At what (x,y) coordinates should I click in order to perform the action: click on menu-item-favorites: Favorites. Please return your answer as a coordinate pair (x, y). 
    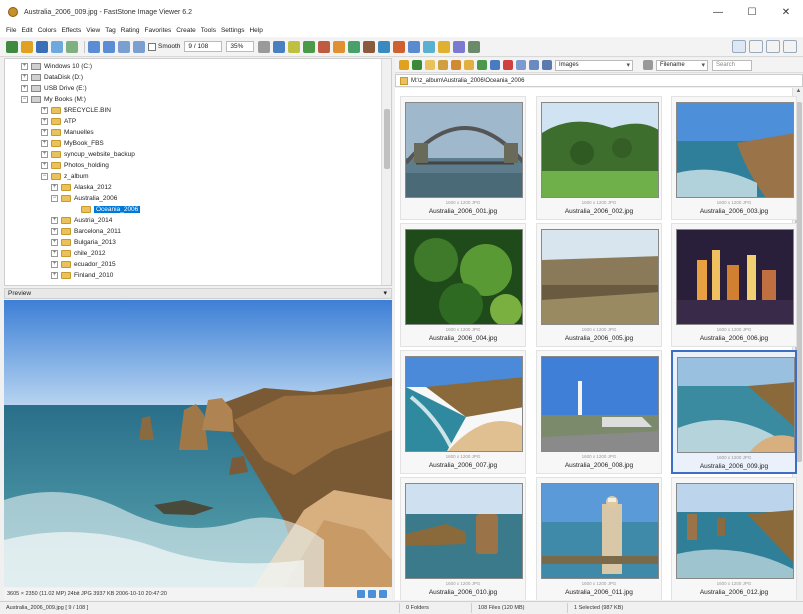
    Looking at the image, I should click on (158, 30).